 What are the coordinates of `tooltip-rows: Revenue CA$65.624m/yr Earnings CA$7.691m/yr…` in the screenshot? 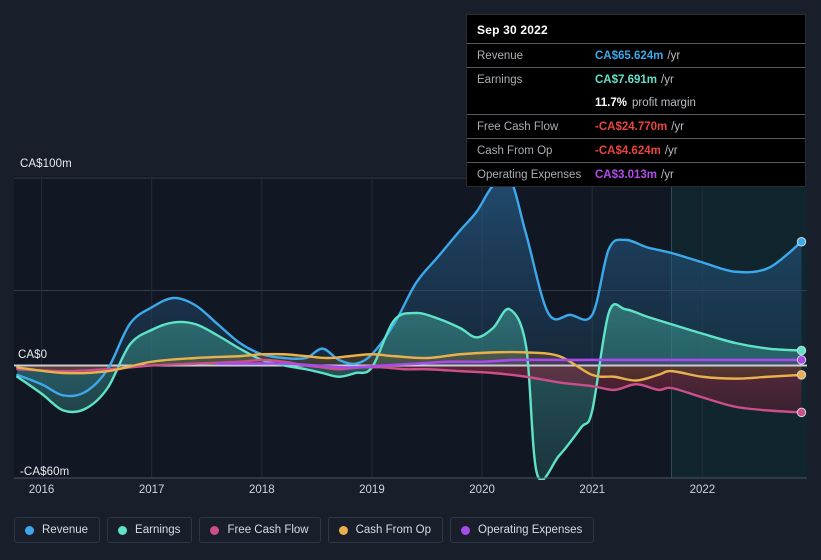 It's located at (636, 114).